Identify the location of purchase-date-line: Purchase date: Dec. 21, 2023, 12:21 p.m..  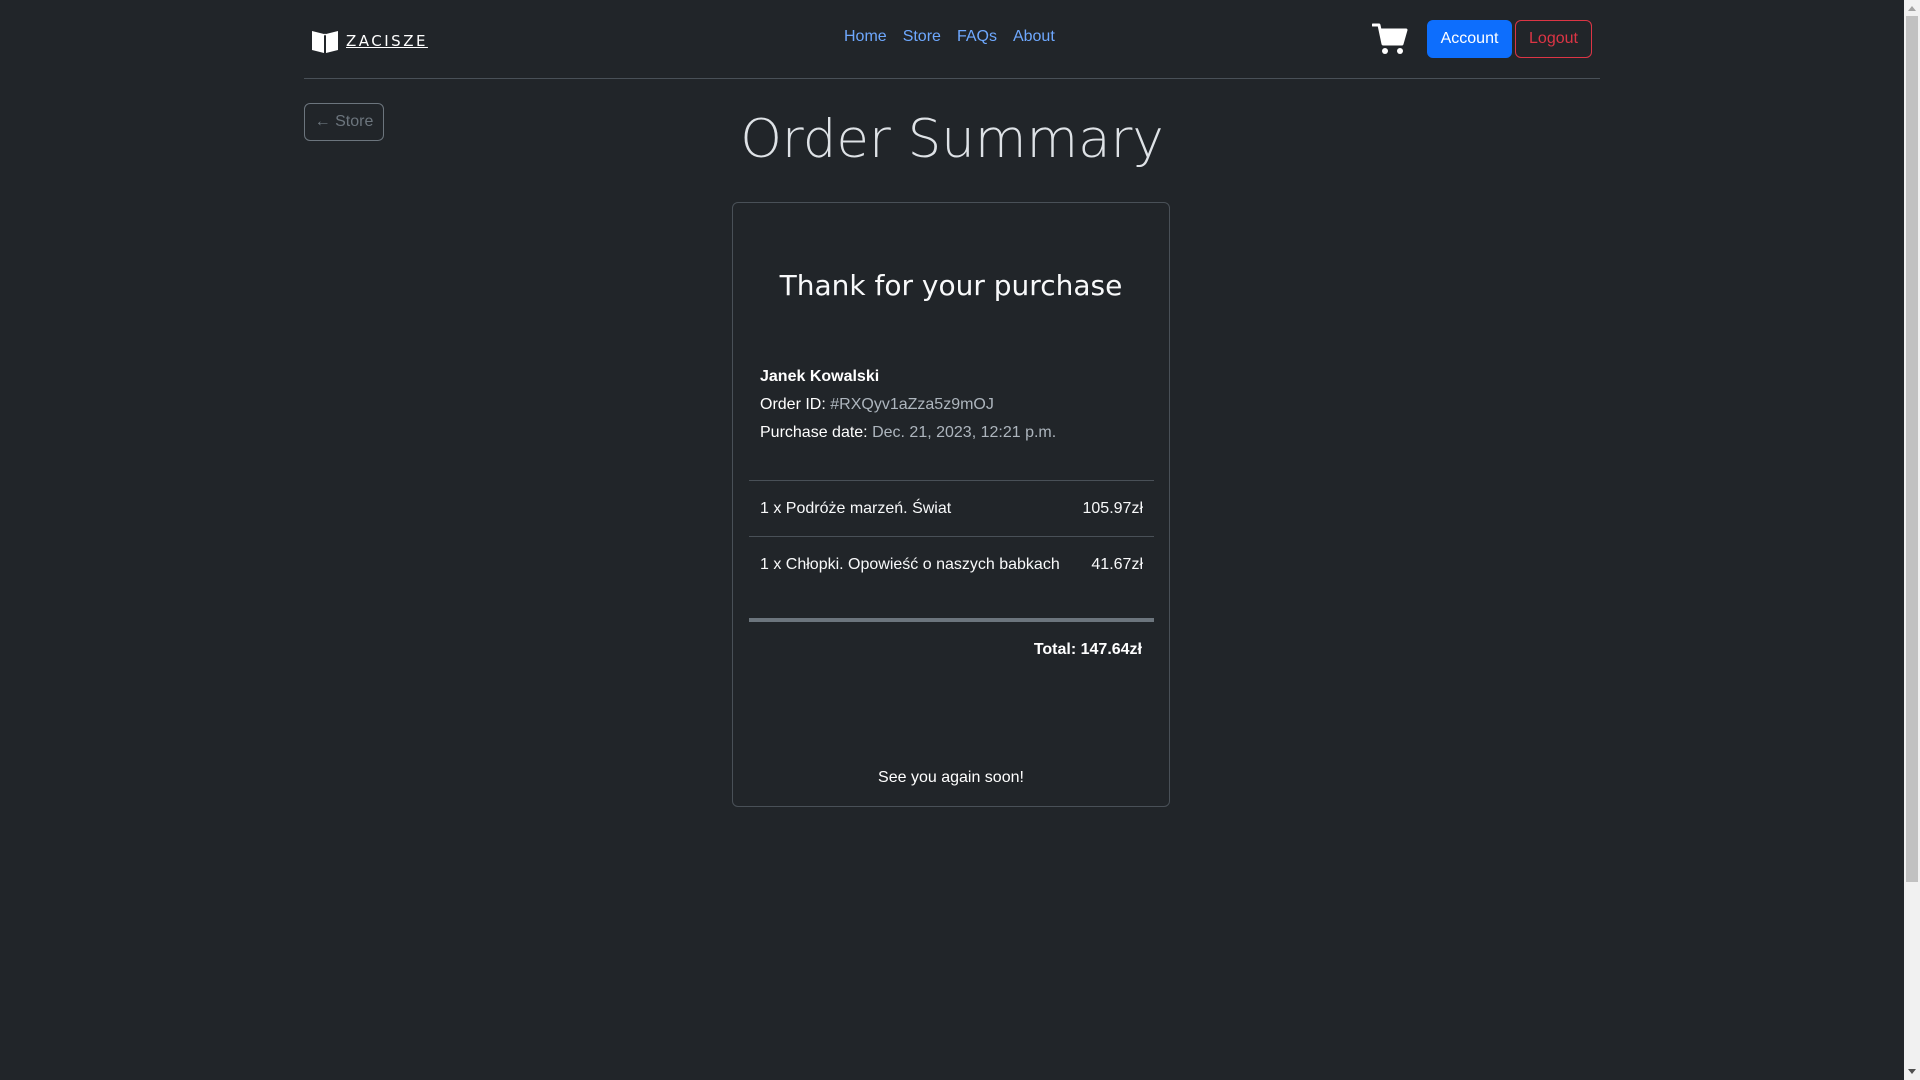
(908, 433).